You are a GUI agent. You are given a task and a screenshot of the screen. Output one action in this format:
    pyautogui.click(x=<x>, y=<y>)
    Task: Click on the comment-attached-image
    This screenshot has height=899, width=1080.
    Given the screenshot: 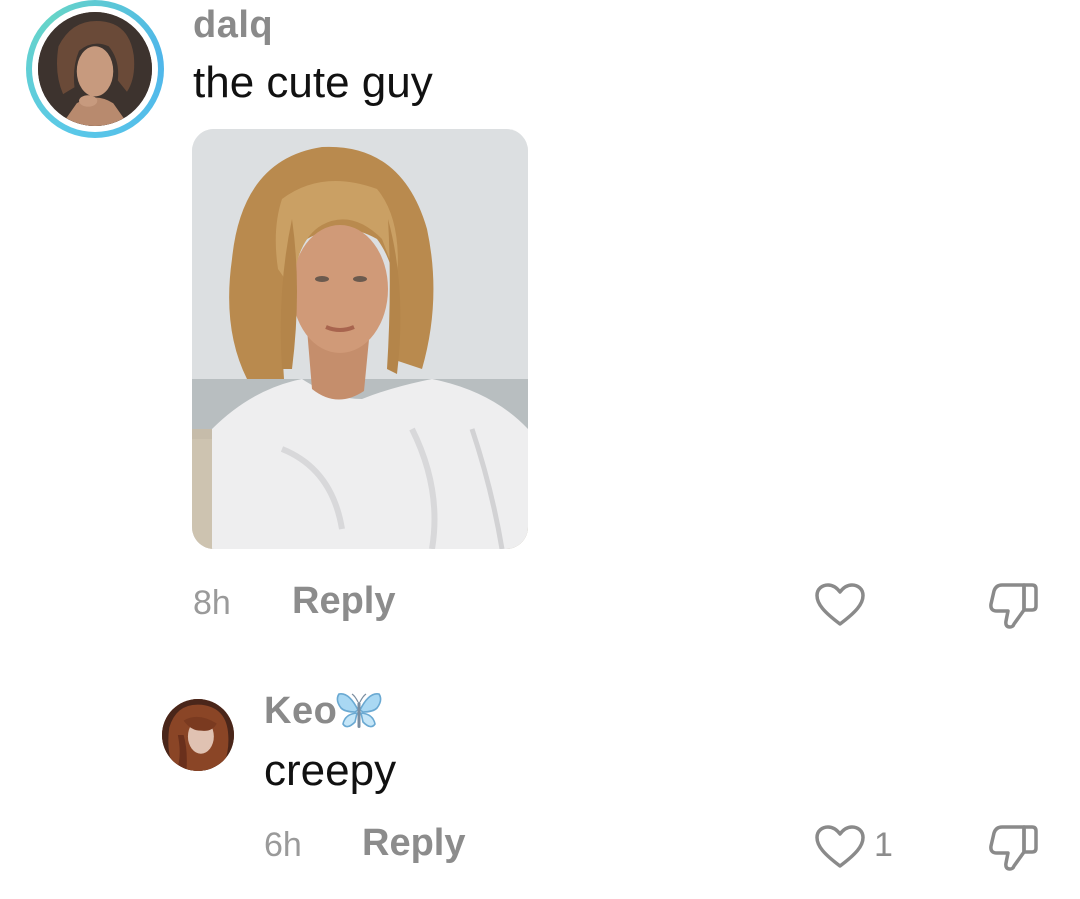 What is the action you would take?
    pyautogui.click(x=360, y=339)
    